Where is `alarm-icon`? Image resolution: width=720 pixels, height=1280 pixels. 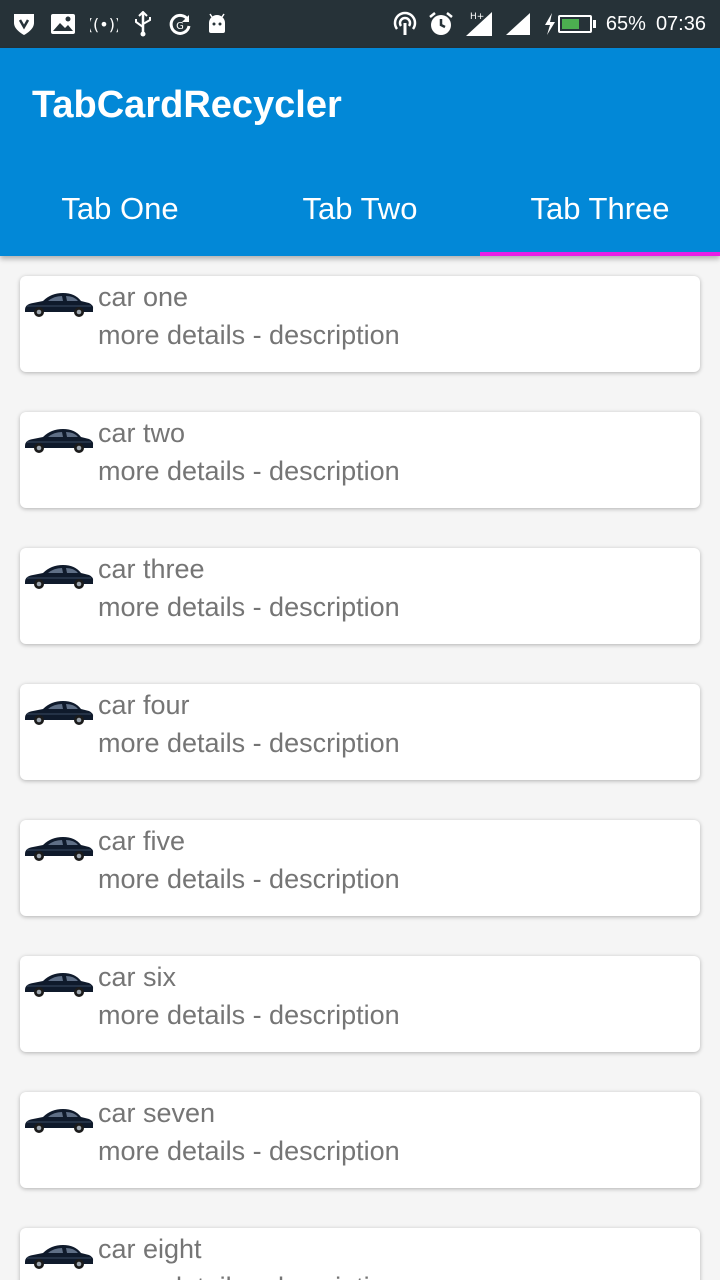 alarm-icon is located at coordinates (441, 24).